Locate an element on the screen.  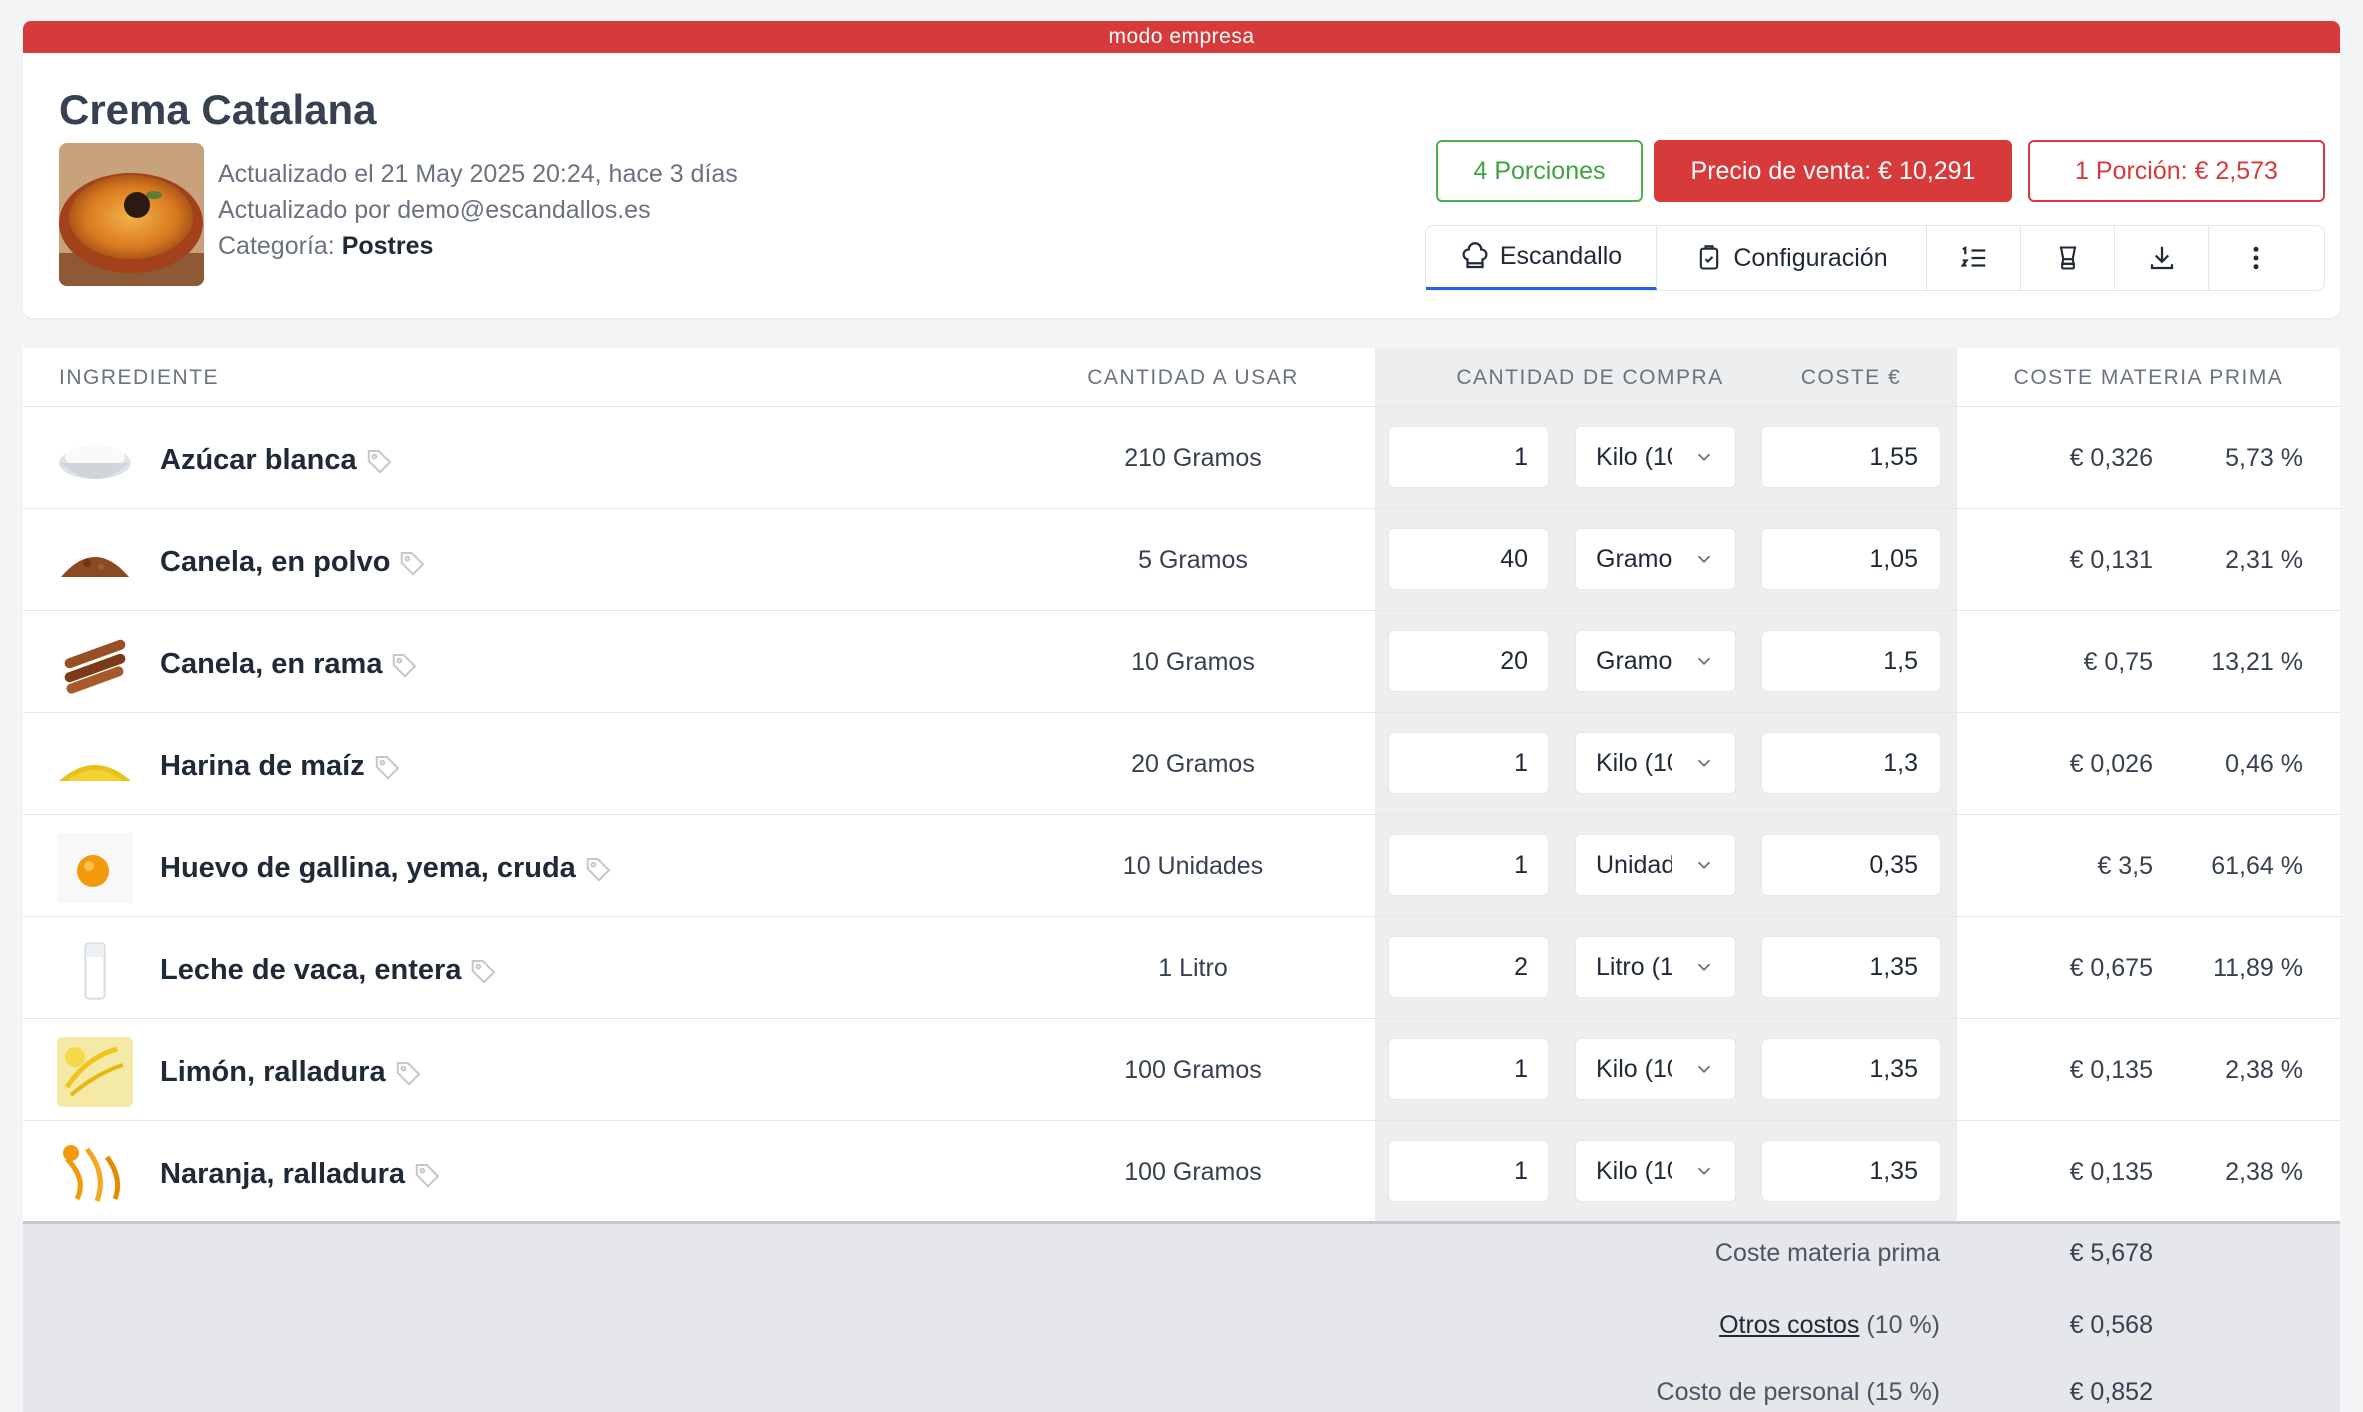
portions-badge: 4 Porciones is located at coordinates (1539, 171).